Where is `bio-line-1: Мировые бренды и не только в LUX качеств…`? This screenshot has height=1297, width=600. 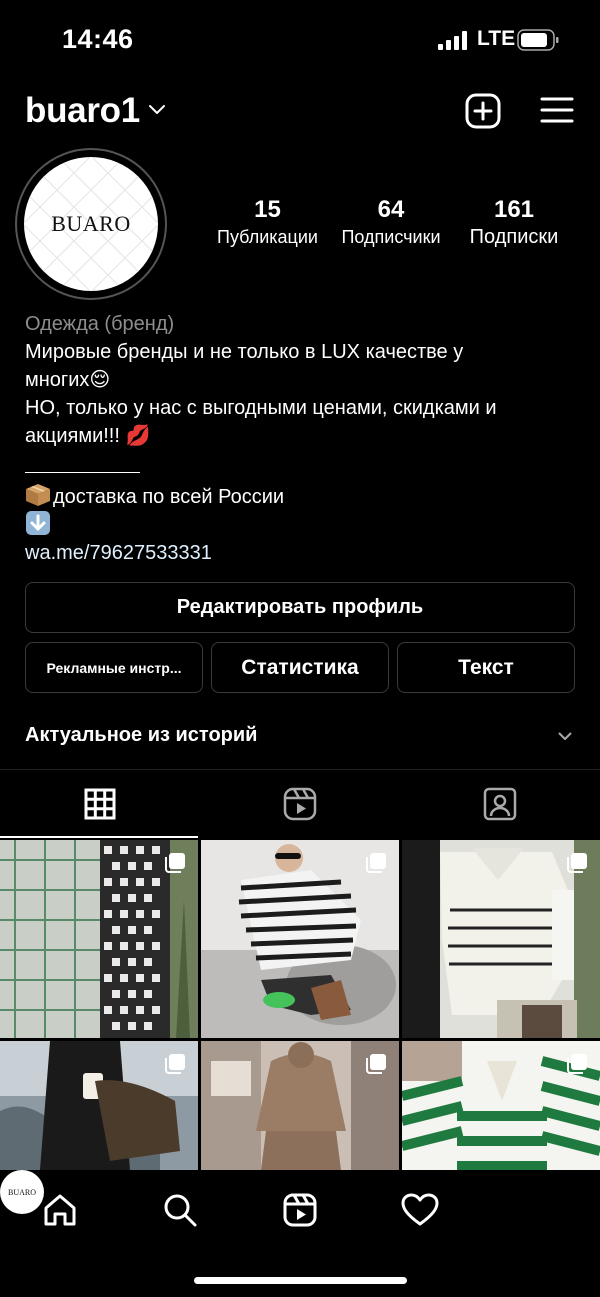
bio-line-1: Мировые бренды и не только в LUX качеств… is located at coordinates (244, 352).